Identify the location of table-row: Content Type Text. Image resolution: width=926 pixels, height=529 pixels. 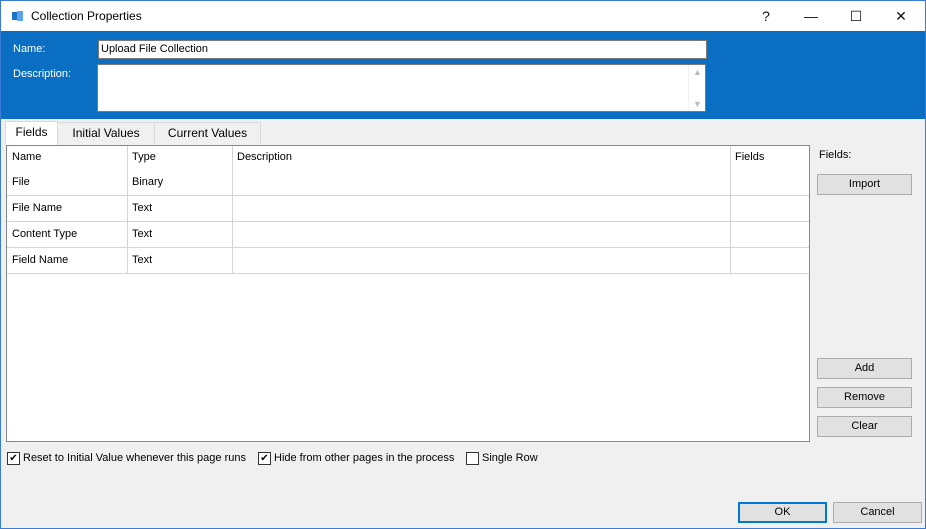
(408, 235).